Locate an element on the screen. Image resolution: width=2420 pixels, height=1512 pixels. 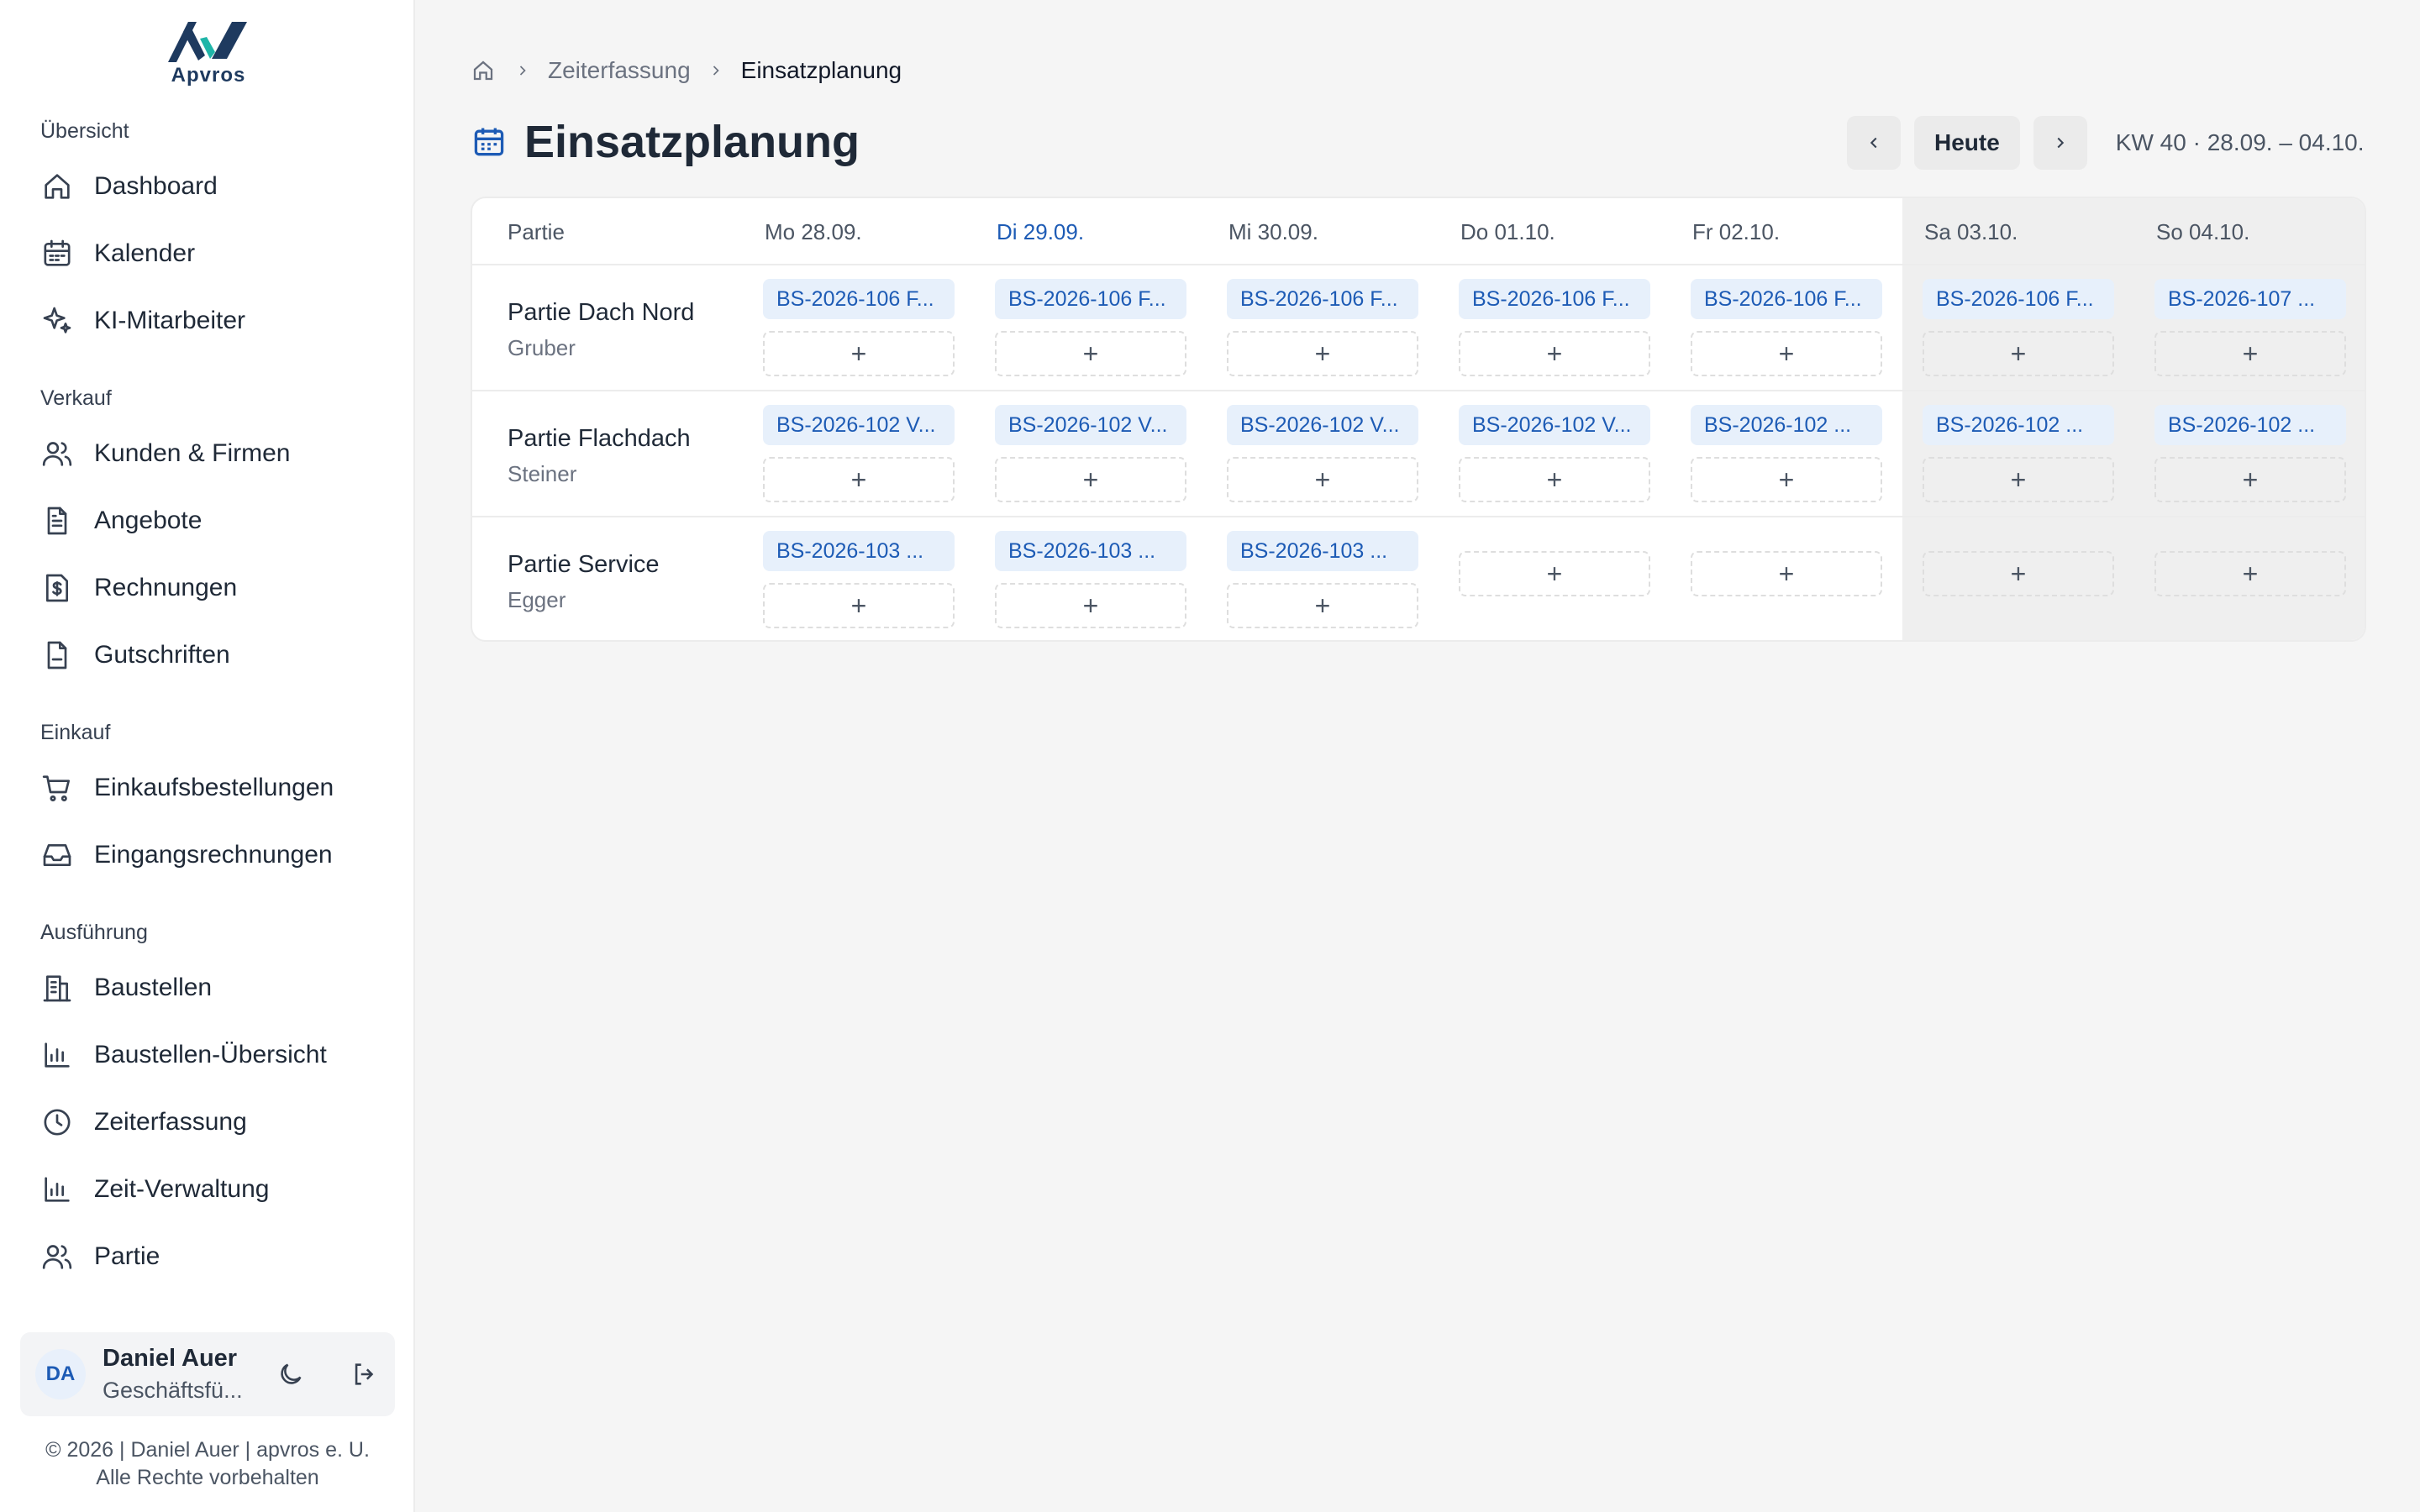
column-header-day: Fr 02.10. is located at coordinates (1737, 231).